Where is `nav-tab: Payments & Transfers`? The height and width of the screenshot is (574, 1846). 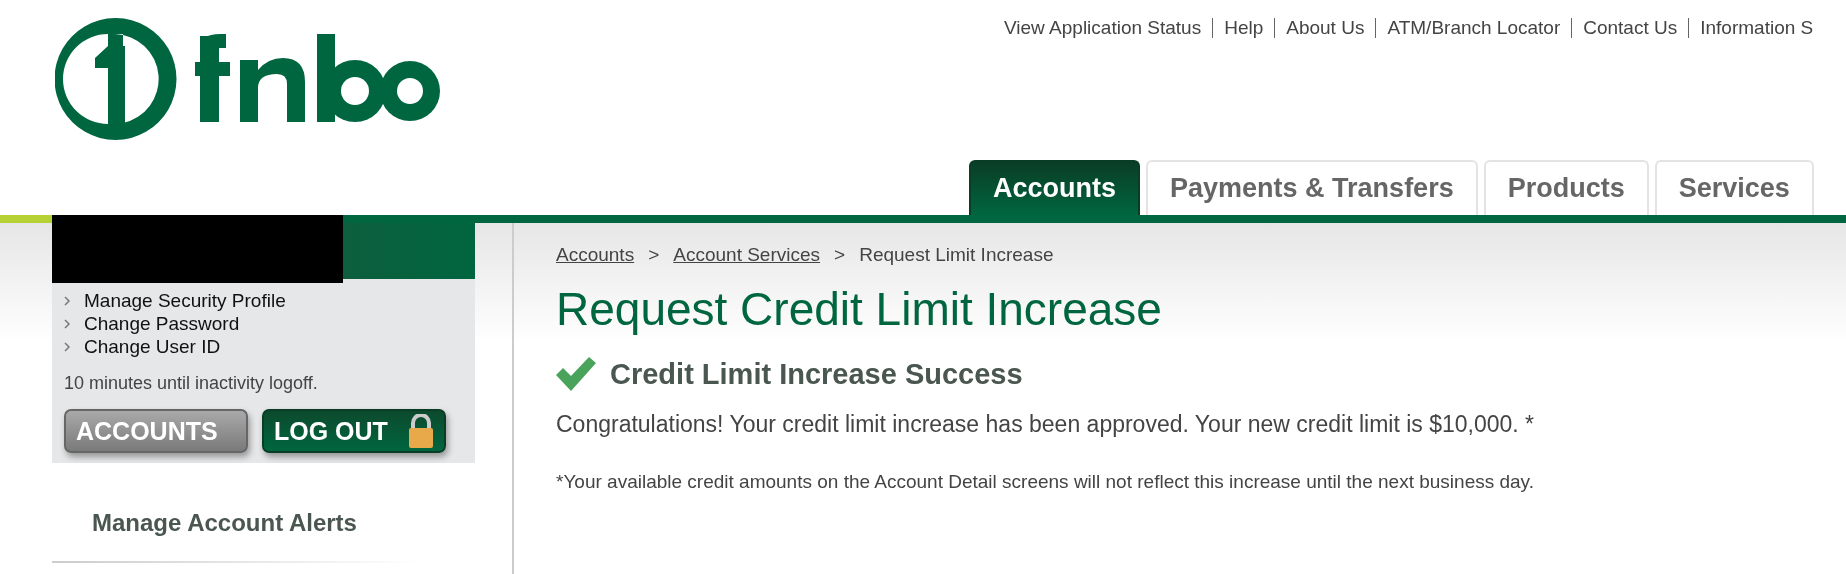 nav-tab: Payments & Transfers is located at coordinates (1312, 187).